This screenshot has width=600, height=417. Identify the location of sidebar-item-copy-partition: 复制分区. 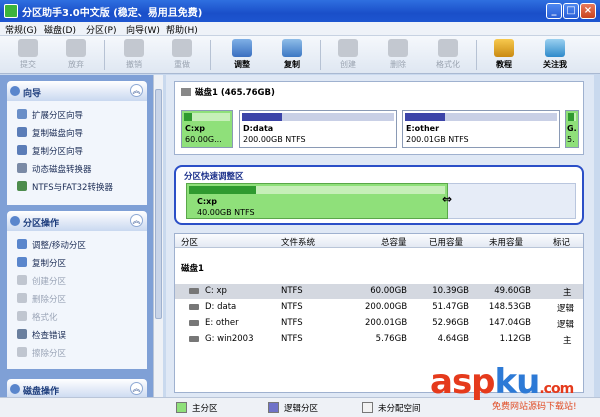
(41, 264).